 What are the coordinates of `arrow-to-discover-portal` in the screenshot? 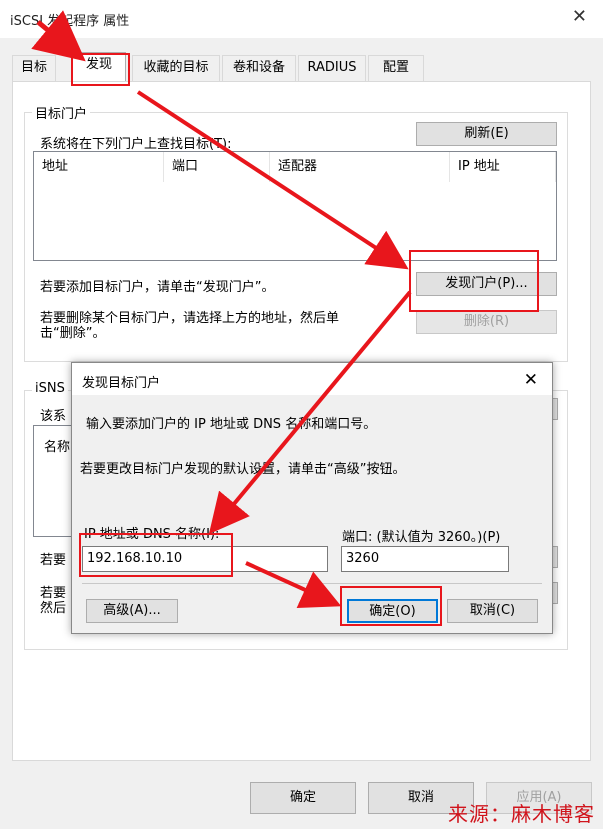 It's located at (272, 180).